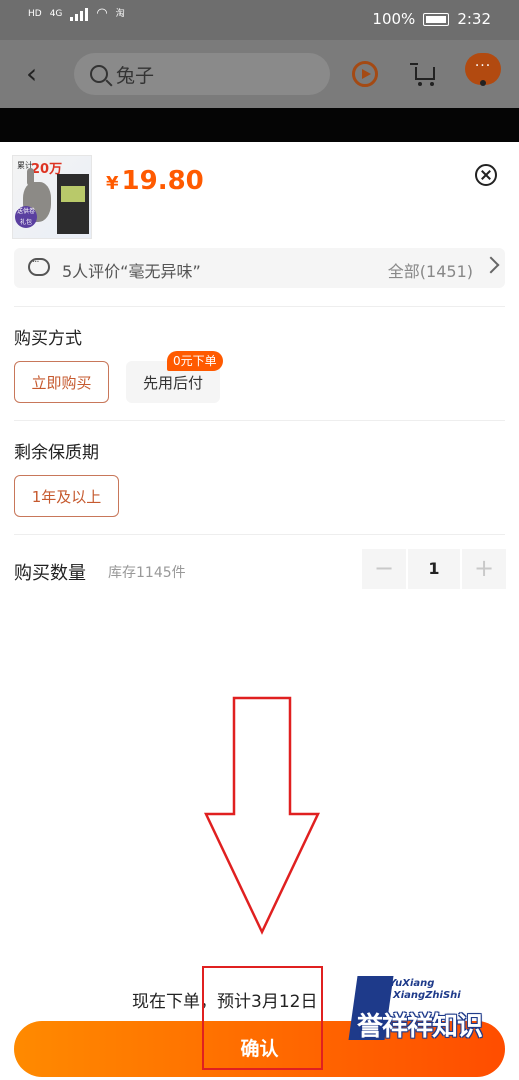 Image resolution: width=519 pixels, height=1080 pixels. Describe the element at coordinates (420, 1009) in the screenshot. I see `watermark-logo: YuXiang XiangZhiShi 誉祥祥知识` at that location.